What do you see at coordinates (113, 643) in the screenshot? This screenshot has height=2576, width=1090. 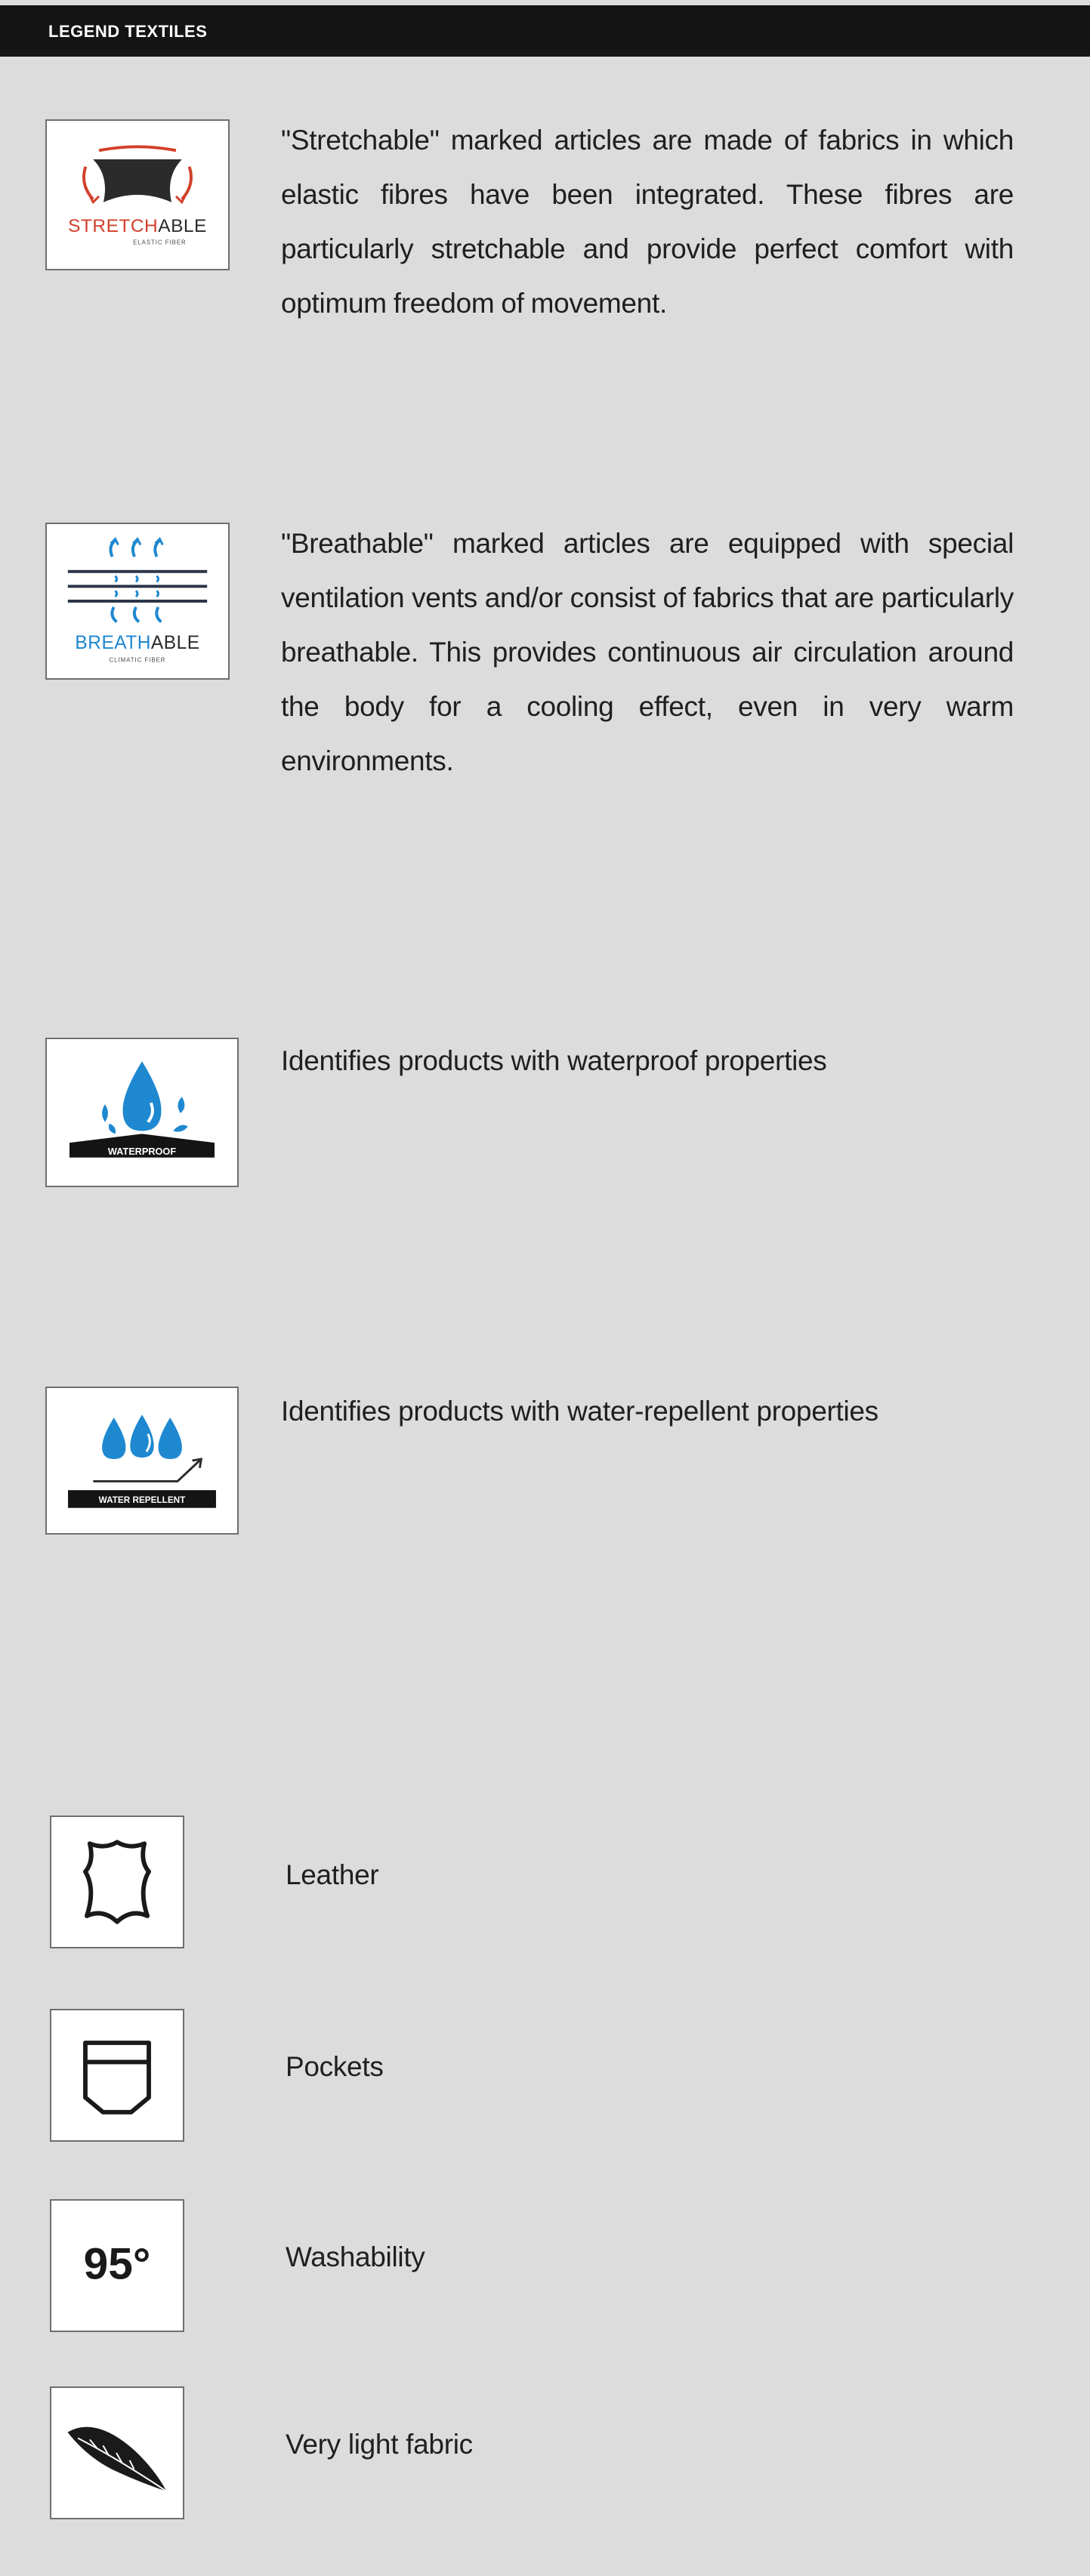 I see `breathable-badge-main: BREATH` at bounding box center [113, 643].